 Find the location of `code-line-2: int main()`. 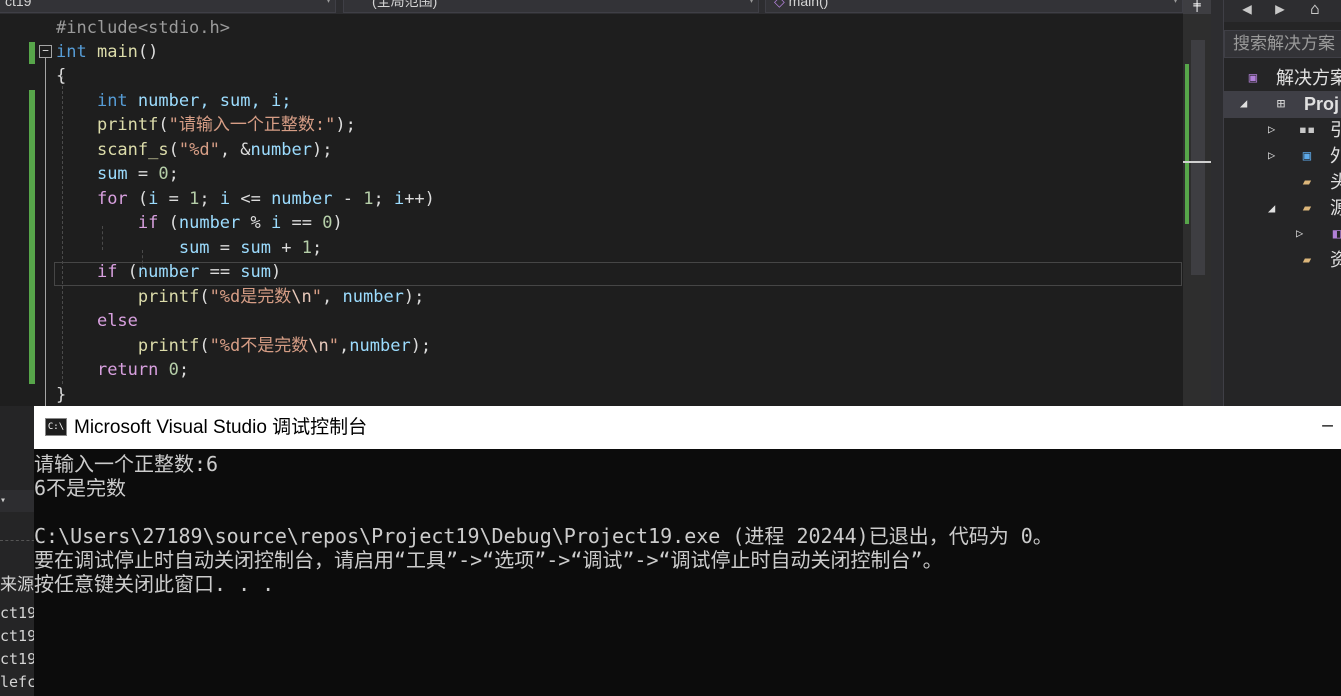

code-line-2: int main() is located at coordinates (107, 52).